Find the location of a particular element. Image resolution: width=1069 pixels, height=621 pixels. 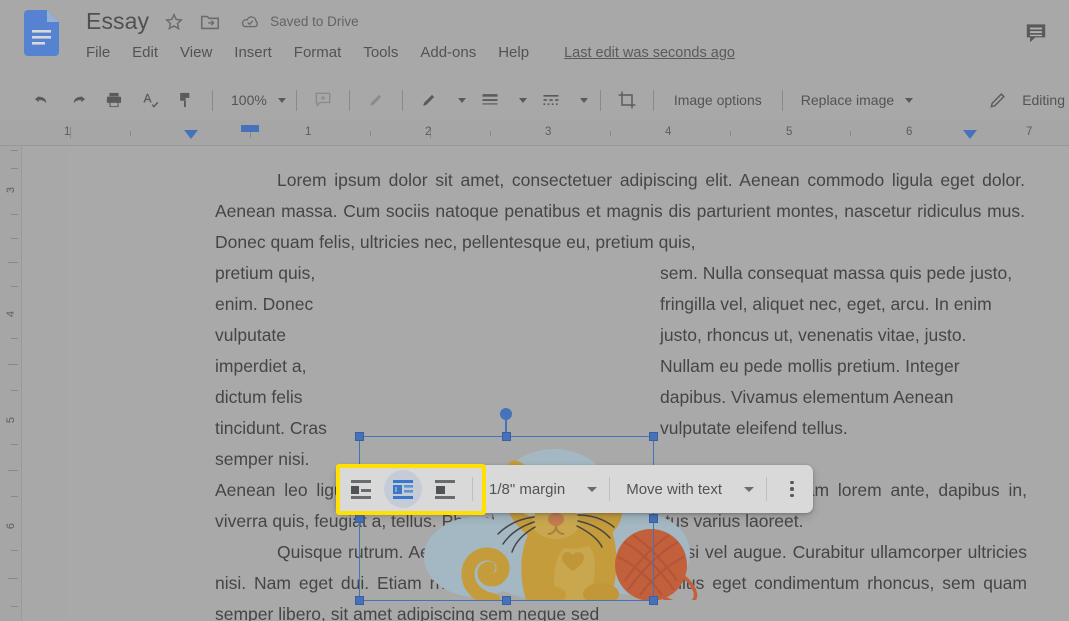

wrap-option-wrap-text is located at coordinates (403, 489).